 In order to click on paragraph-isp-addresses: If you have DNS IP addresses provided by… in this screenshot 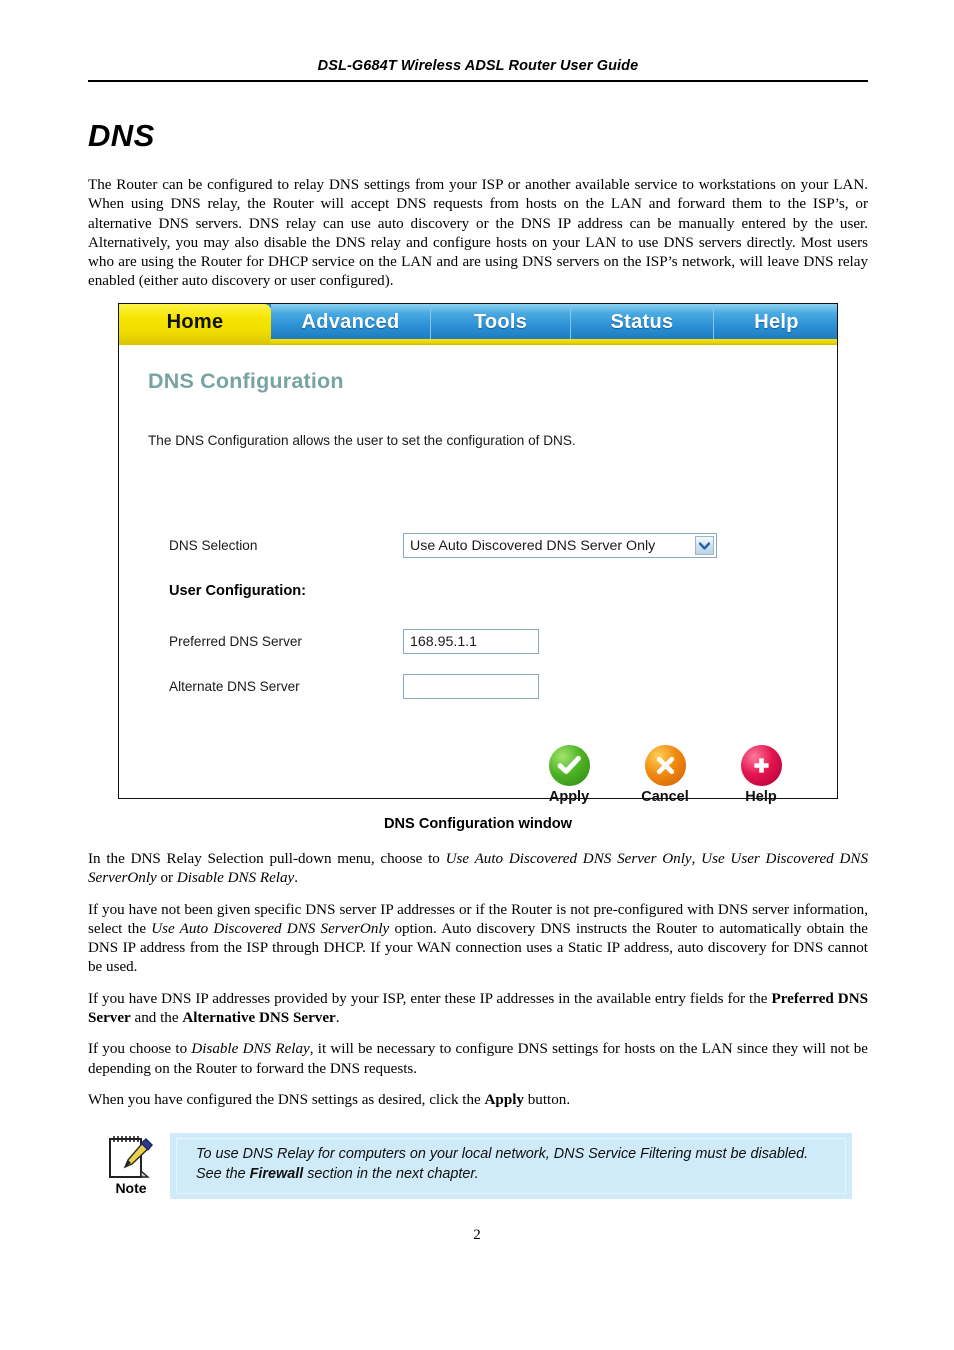, I will do `click(478, 1009)`.